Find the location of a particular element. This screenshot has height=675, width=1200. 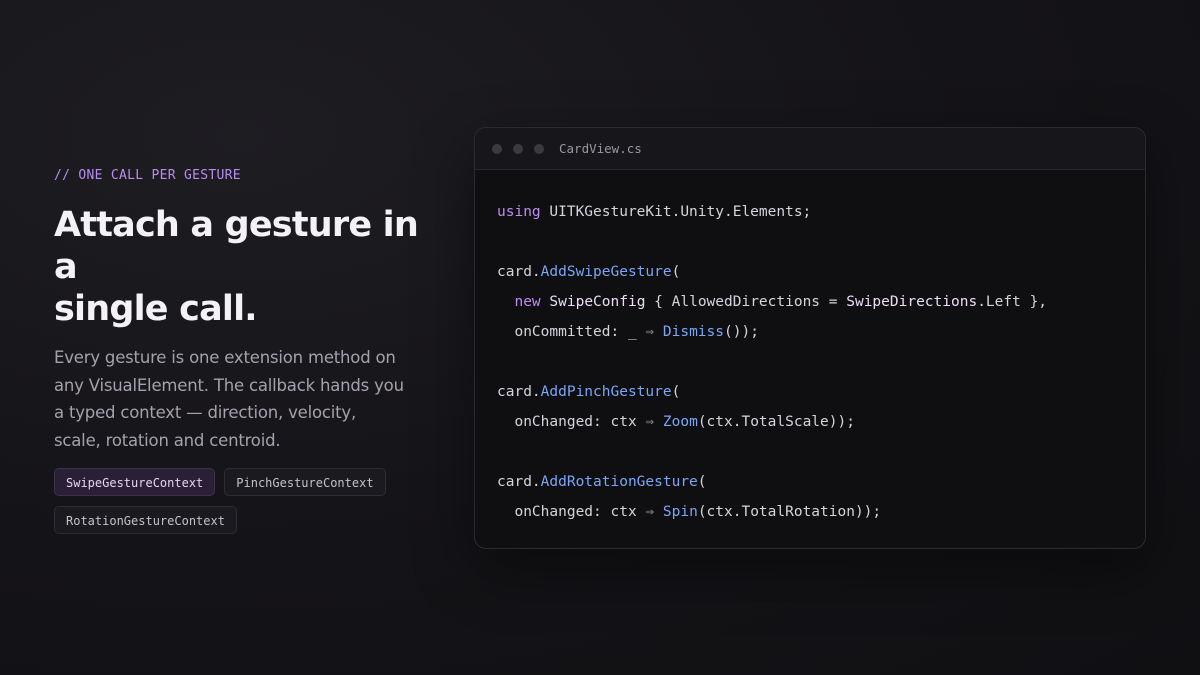

chip-rotation-gesture-context: RotationGestureContext is located at coordinates (145, 520).